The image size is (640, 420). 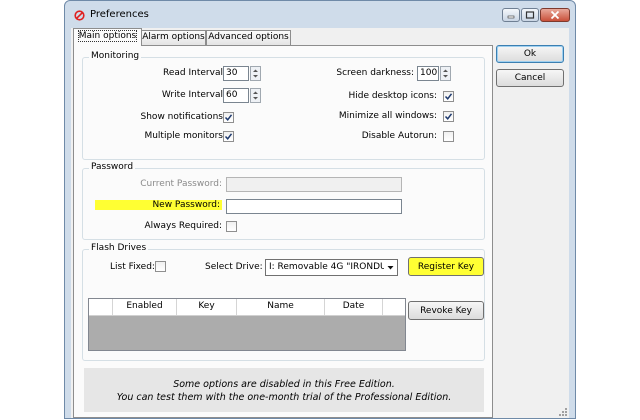 I want to click on column-header-key: Key, so click(x=207, y=307).